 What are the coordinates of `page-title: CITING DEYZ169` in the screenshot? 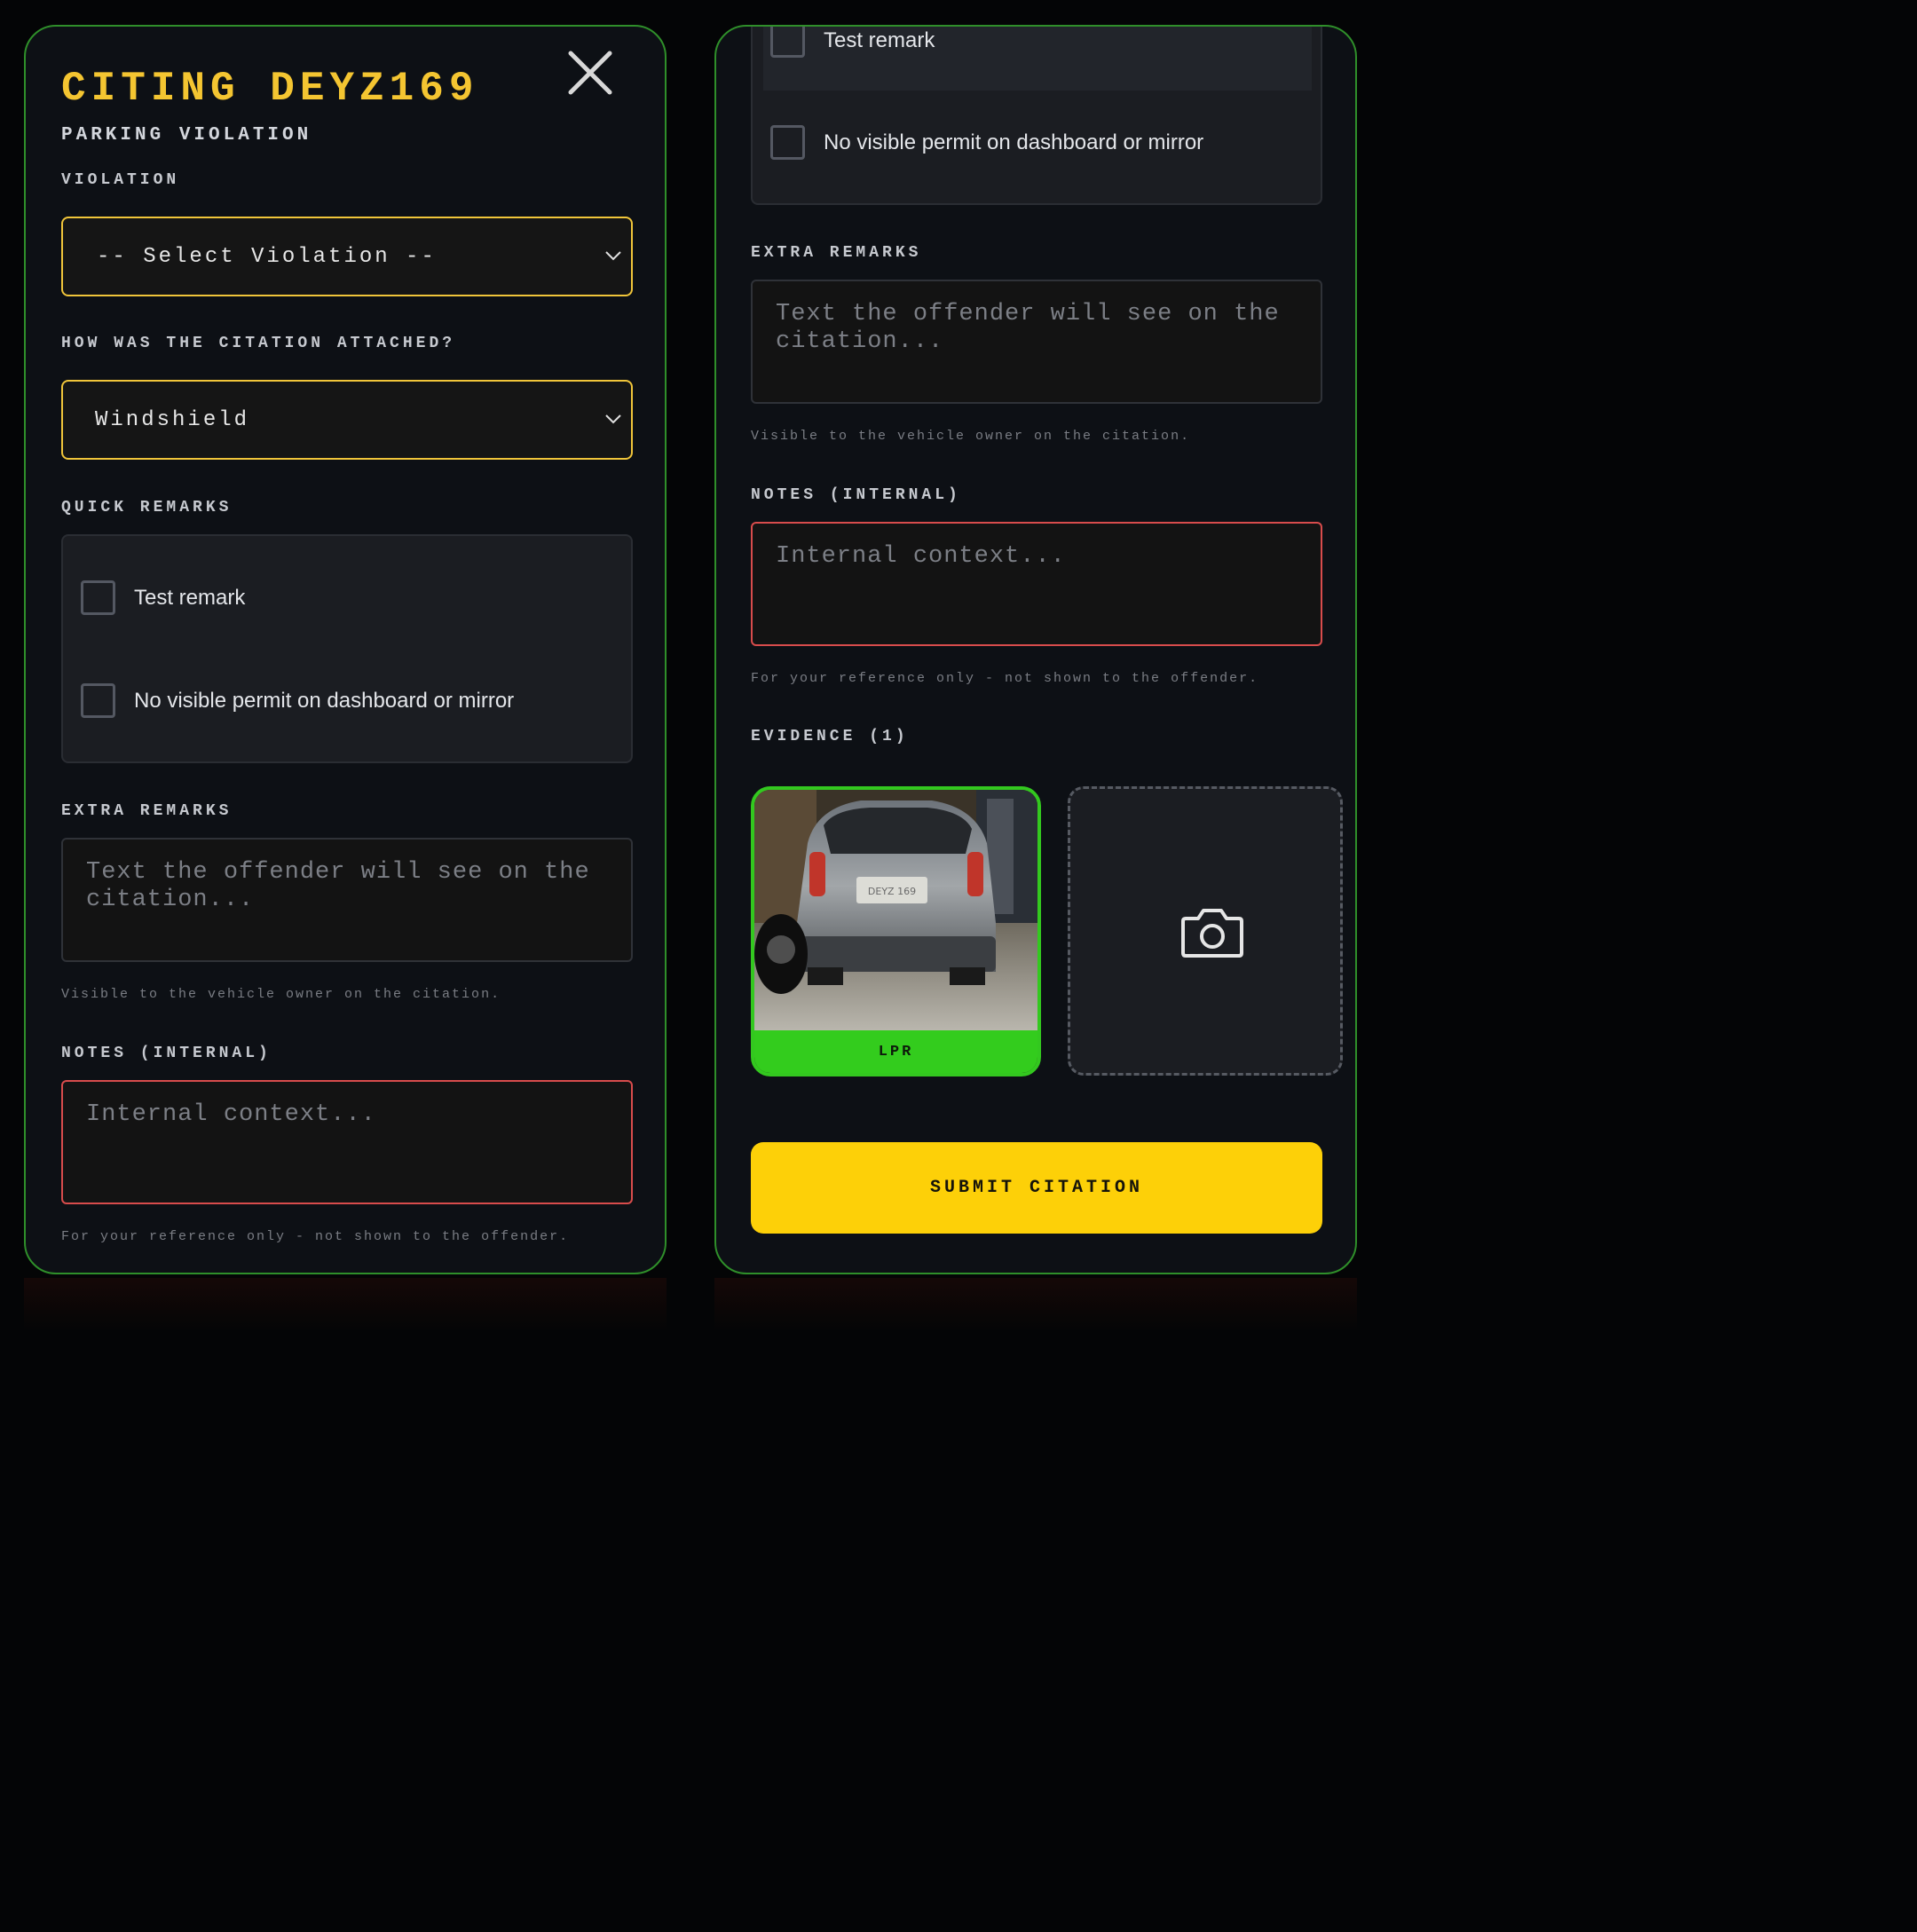 It's located at (270, 89).